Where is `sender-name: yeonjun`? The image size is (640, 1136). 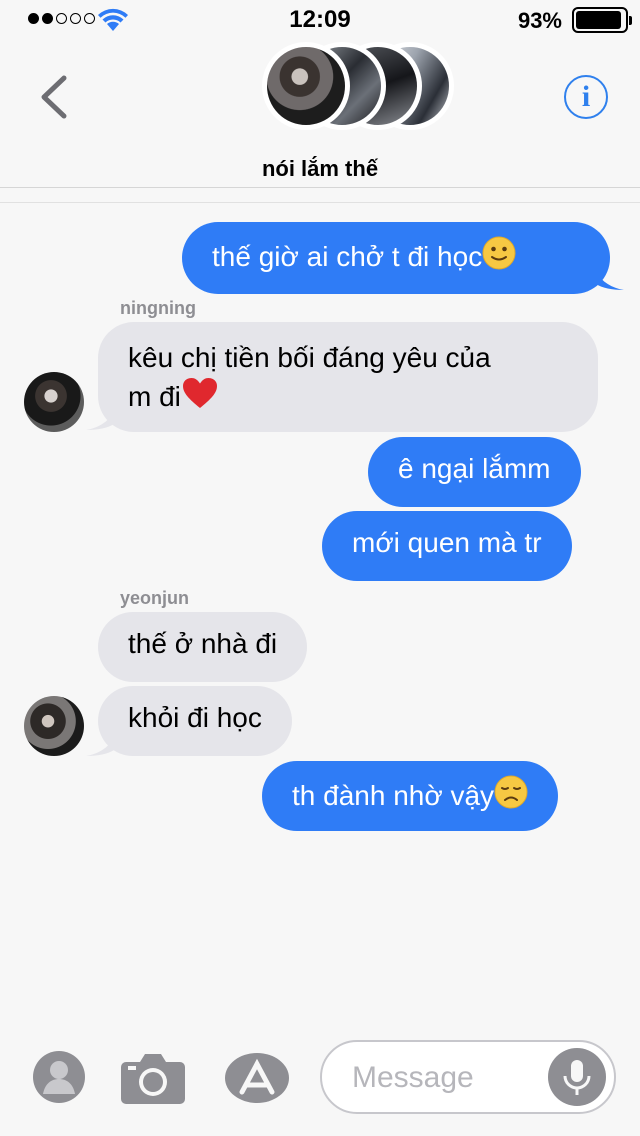
sender-name: yeonjun is located at coordinates (155, 598).